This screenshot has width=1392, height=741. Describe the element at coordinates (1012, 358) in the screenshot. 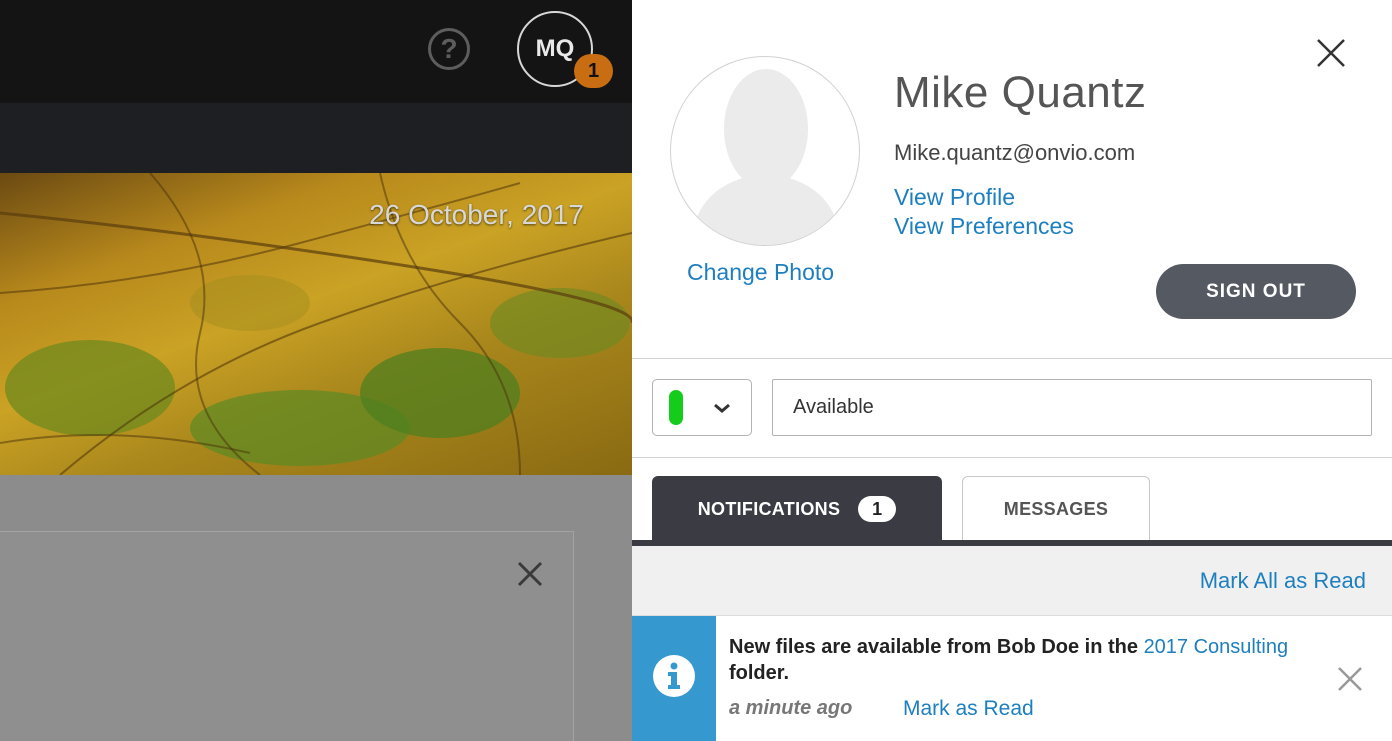

I see `divider` at that location.